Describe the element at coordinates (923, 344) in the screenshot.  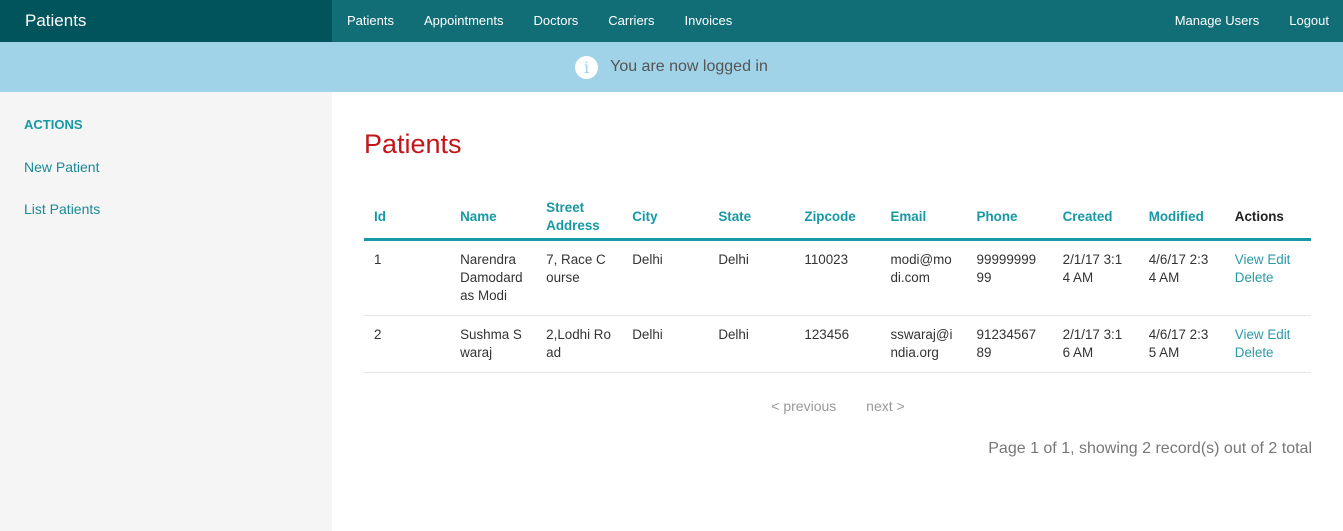
I see `cell-email: sswaraj@india.org` at that location.